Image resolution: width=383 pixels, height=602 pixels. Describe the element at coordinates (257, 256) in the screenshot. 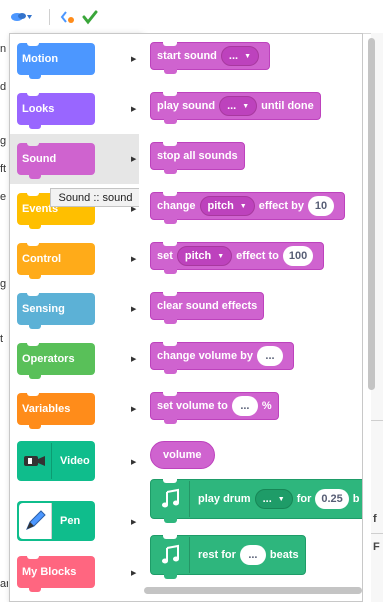

I see `block-label: effect to` at that location.